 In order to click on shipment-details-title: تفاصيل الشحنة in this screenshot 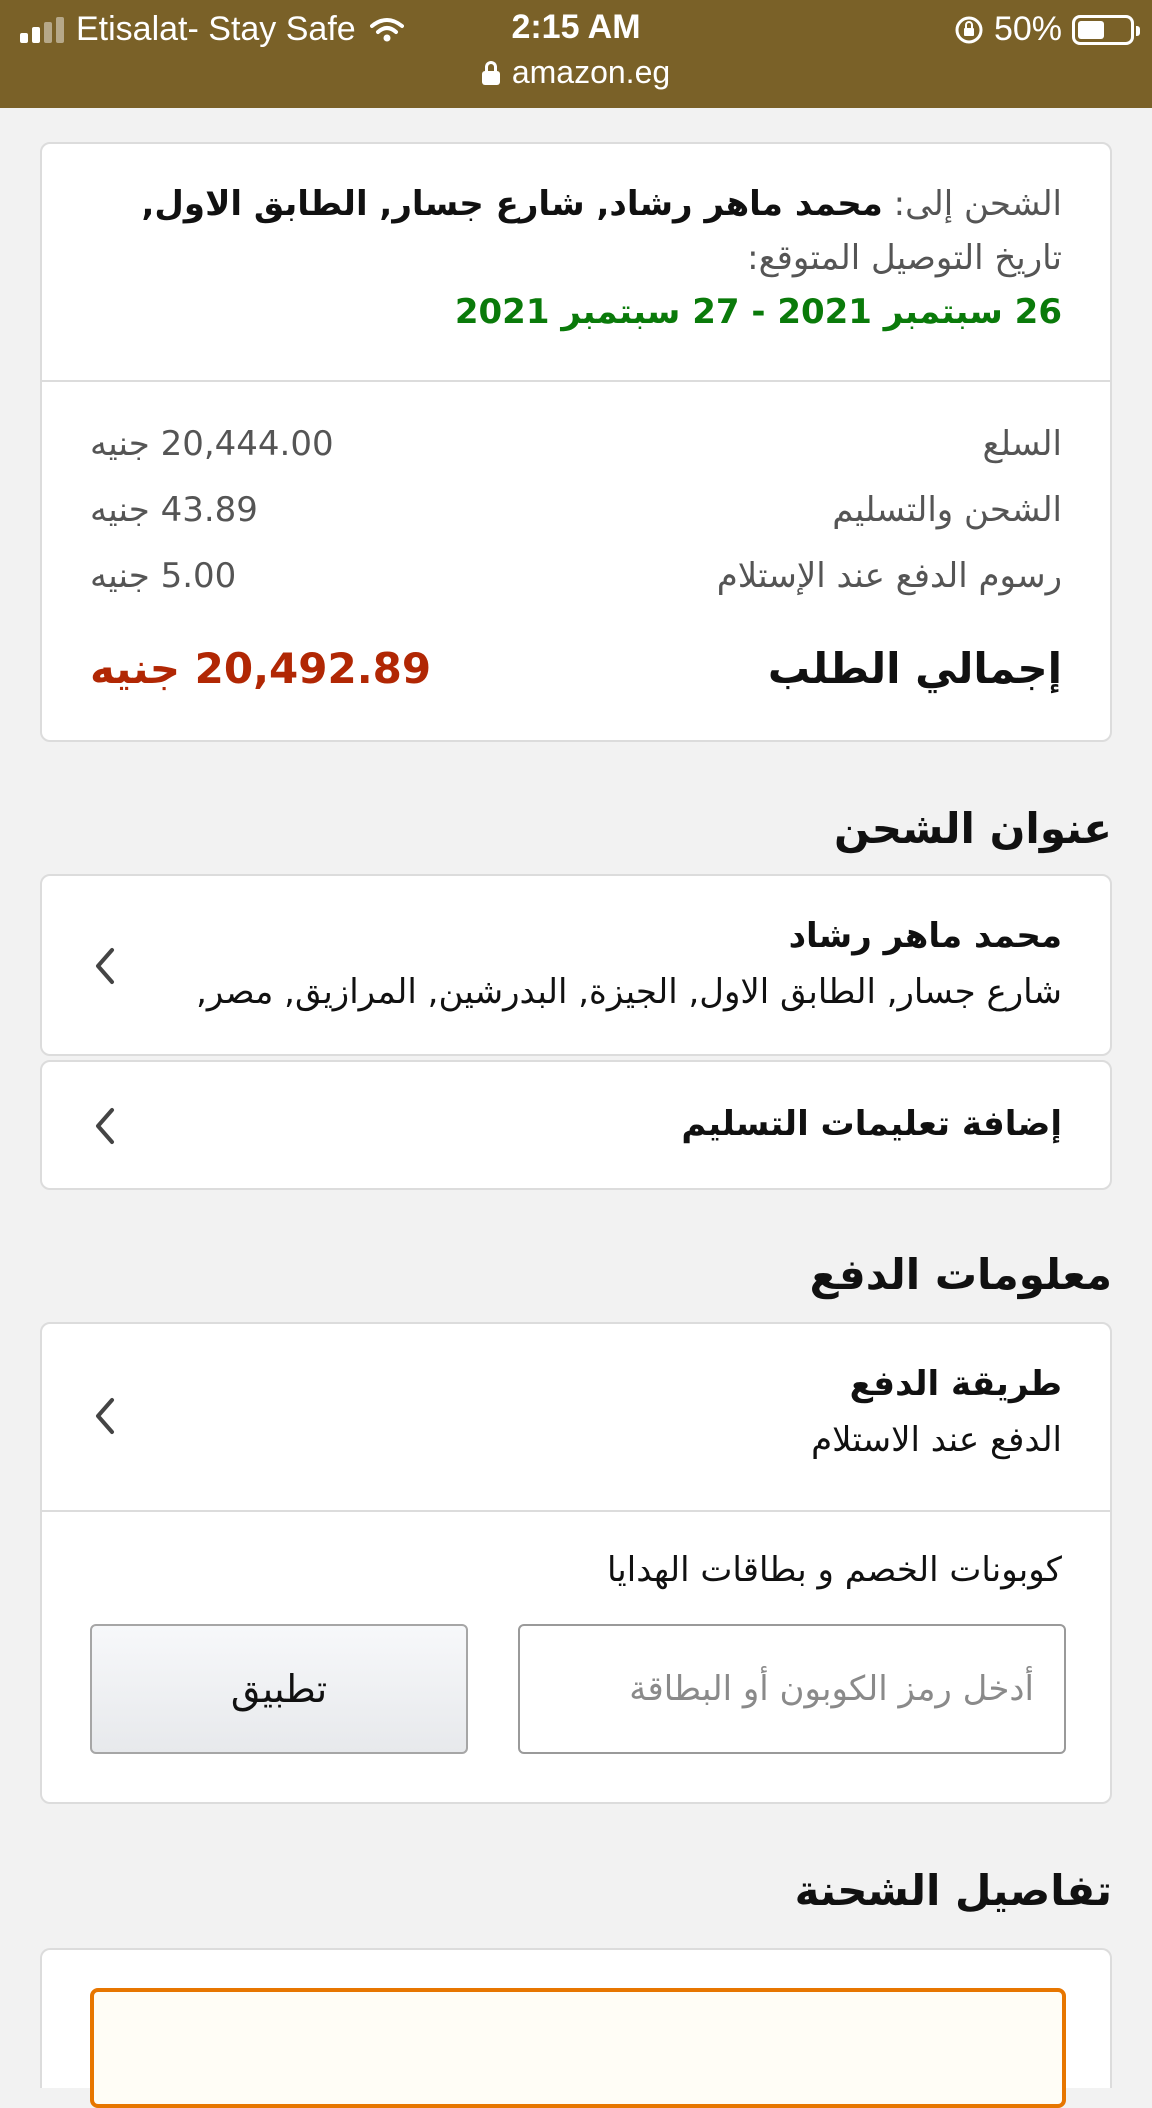, I will do `click(953, 1890)`.